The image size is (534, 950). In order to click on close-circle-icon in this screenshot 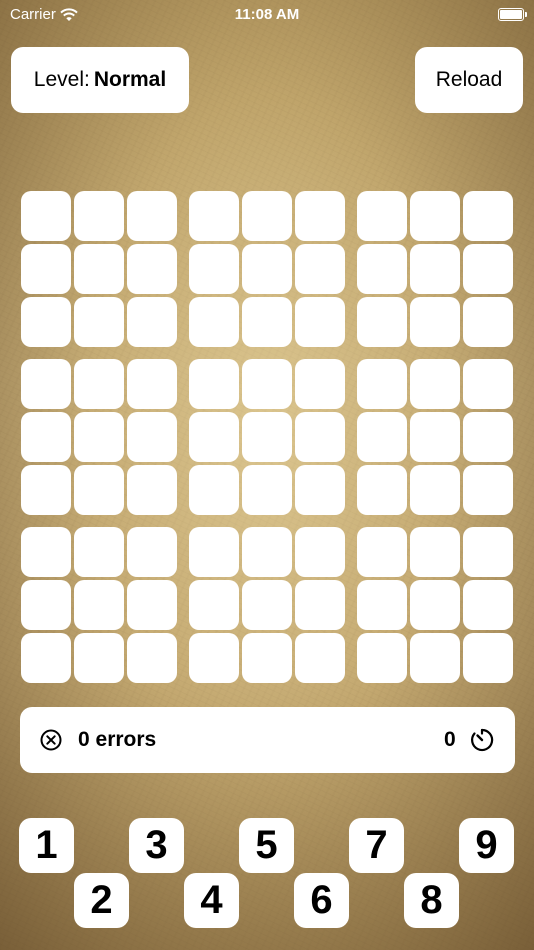, I will do `click(51, 740)`.